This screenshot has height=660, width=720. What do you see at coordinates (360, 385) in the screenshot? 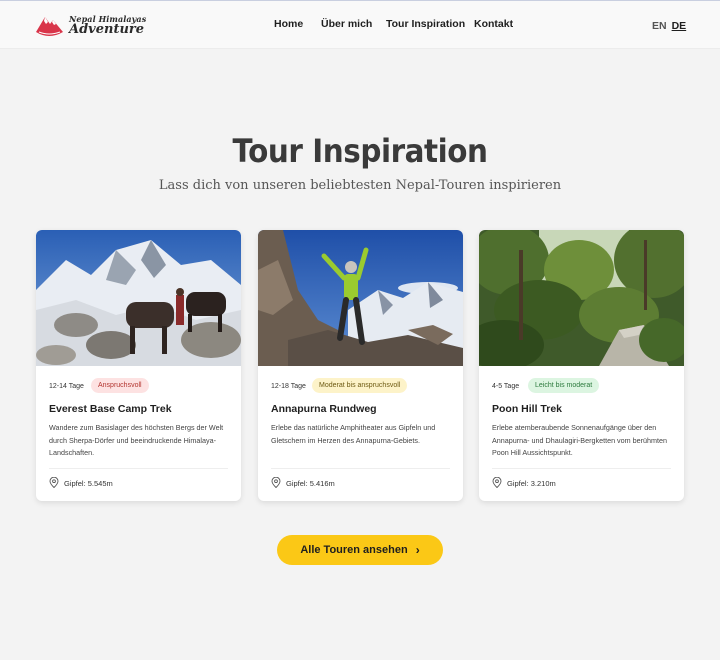
I see `difficulty-badge: Moderat bis anspruchsvoll` at bounding box center [360, 385].